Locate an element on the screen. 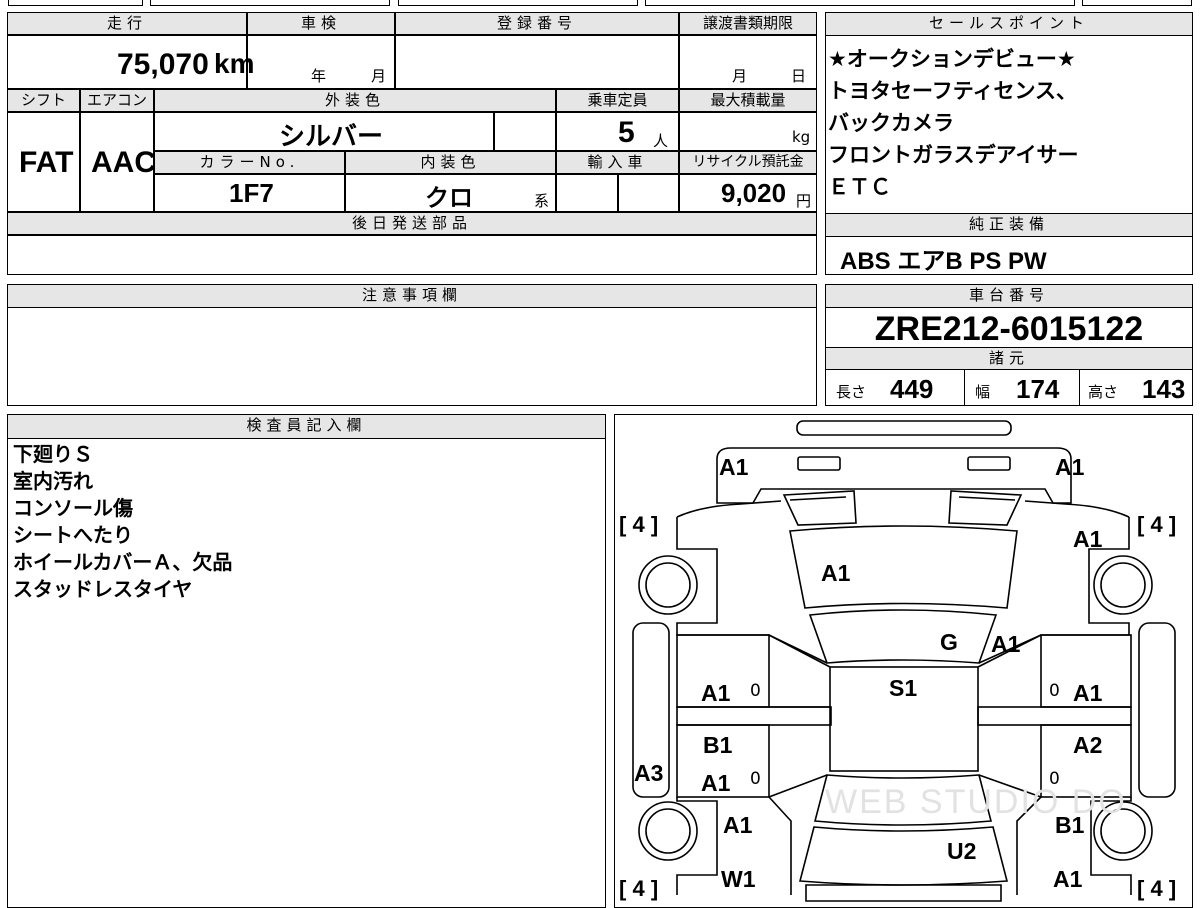  damage-hood: A1 is located at coordinates (836, 573).